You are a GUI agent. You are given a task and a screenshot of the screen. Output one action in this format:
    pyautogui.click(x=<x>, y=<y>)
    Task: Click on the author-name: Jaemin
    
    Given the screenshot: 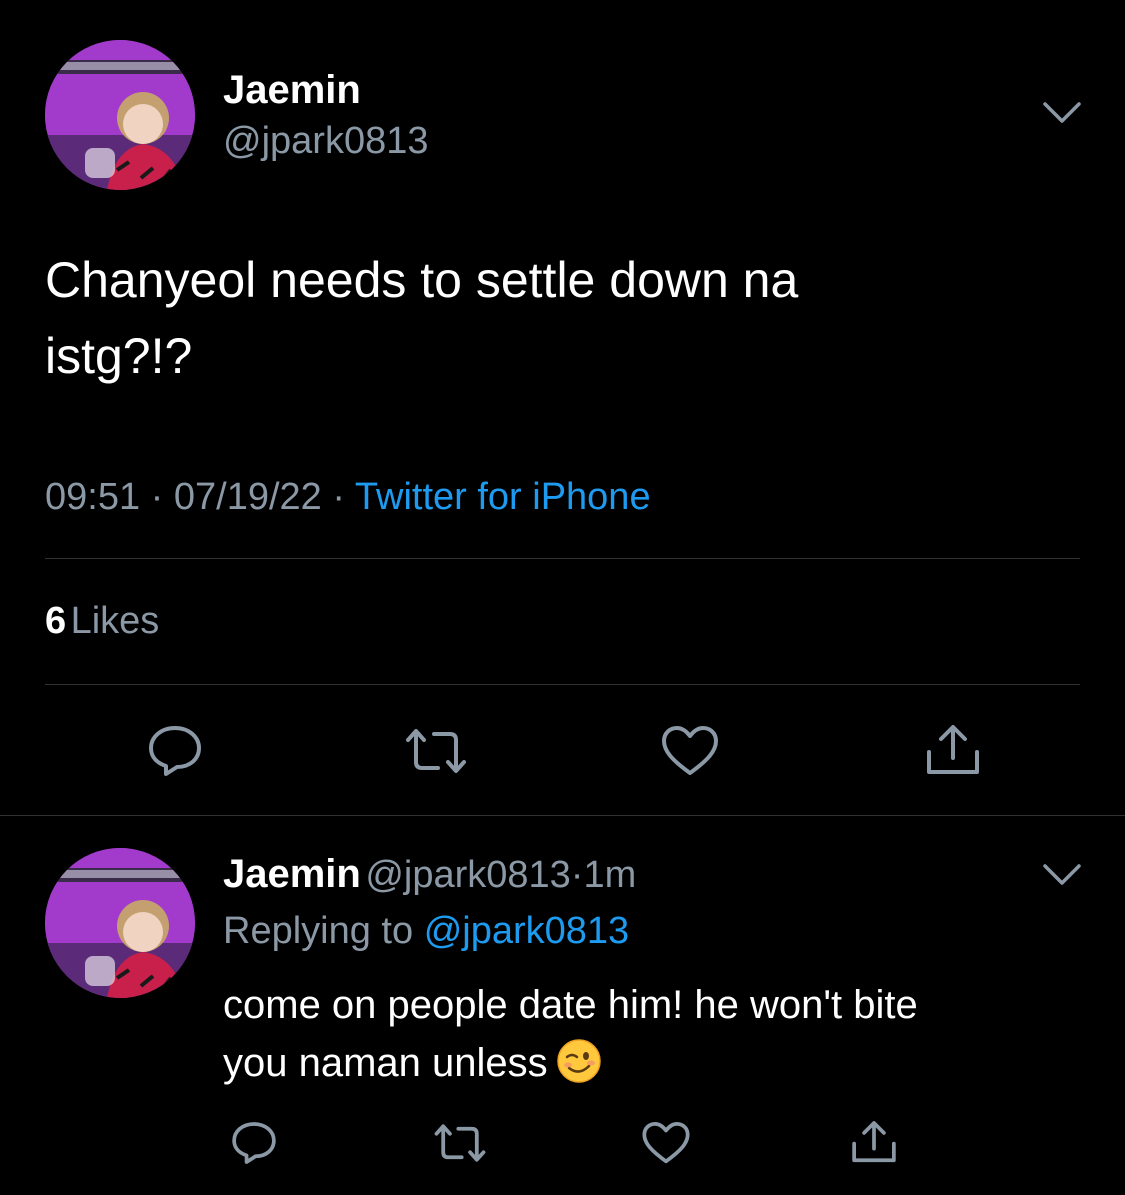 What is the action you would take?
    pyautogui.click(x=292, y=90)
    